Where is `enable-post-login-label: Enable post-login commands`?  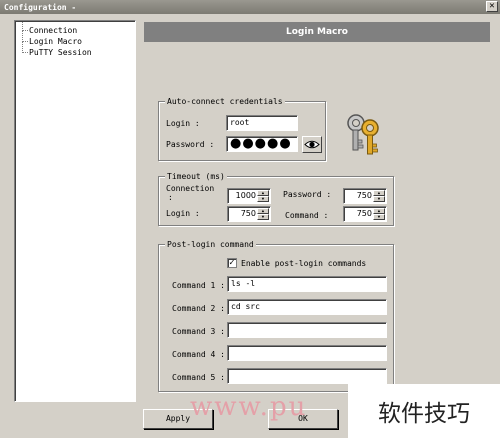
enable-post-login-label: Enable post-login commands is located at coordinates (304, 263).